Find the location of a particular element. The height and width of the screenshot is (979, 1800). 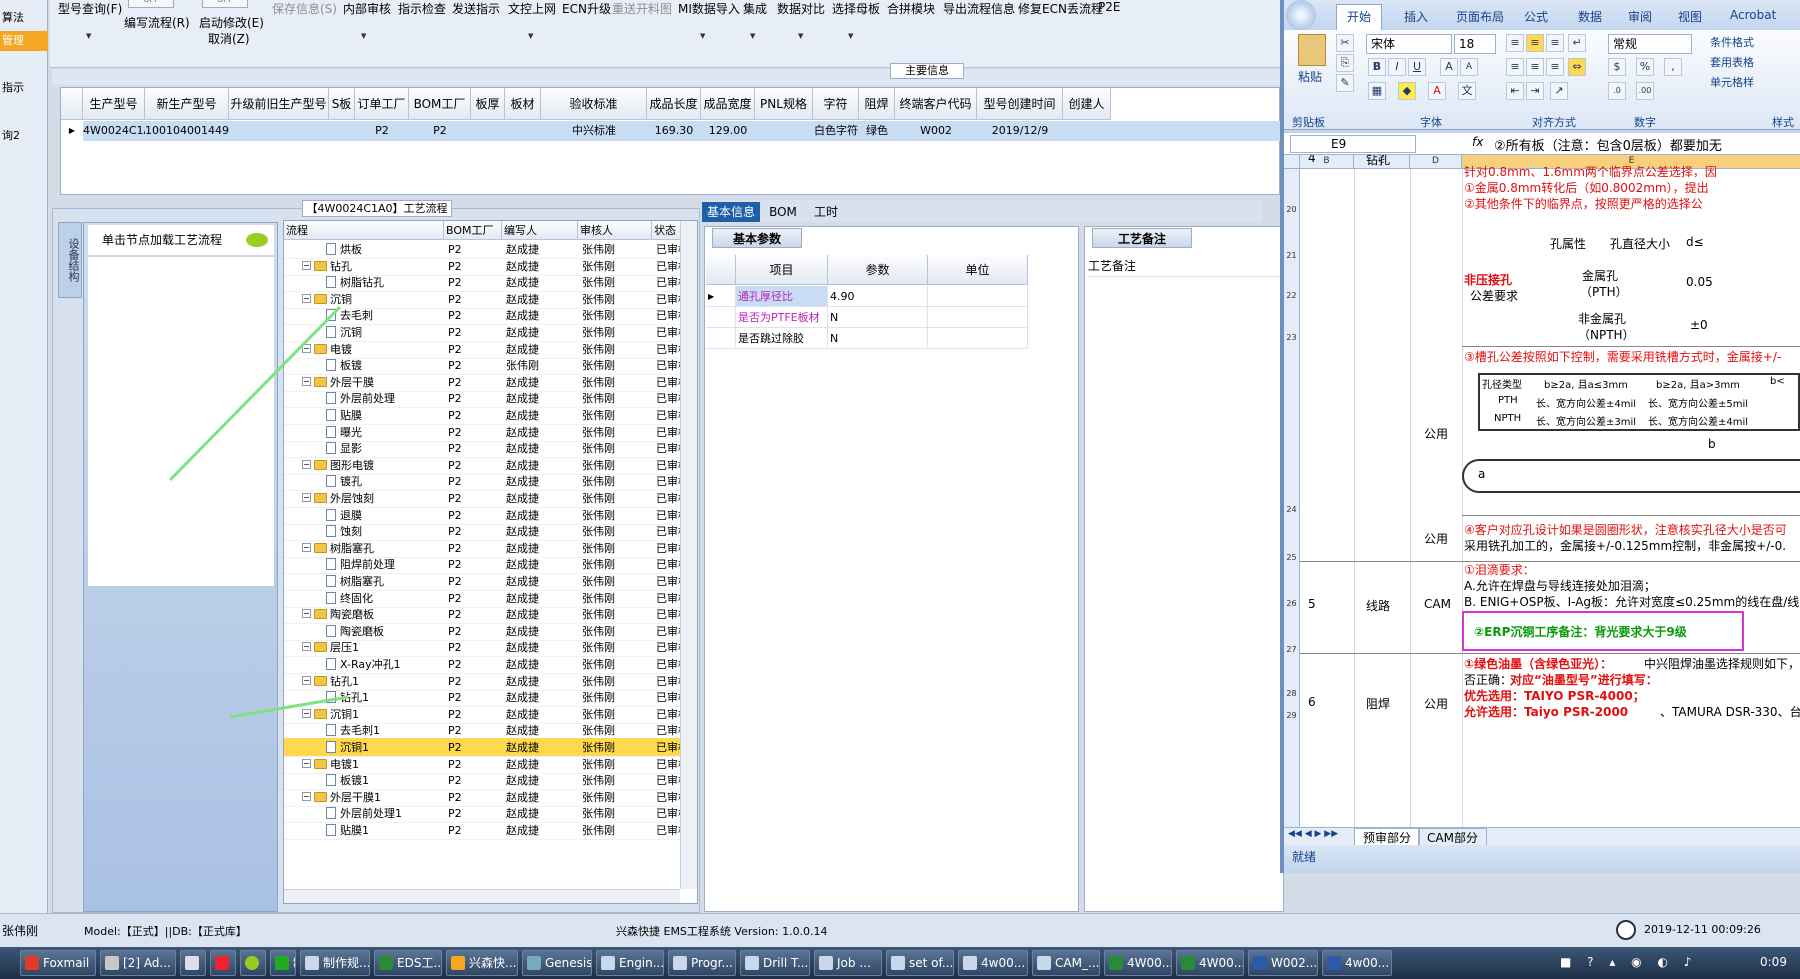

cell-text: ①绿色油墨（含绿色亚光）： is located at coordinates (1538, 663).